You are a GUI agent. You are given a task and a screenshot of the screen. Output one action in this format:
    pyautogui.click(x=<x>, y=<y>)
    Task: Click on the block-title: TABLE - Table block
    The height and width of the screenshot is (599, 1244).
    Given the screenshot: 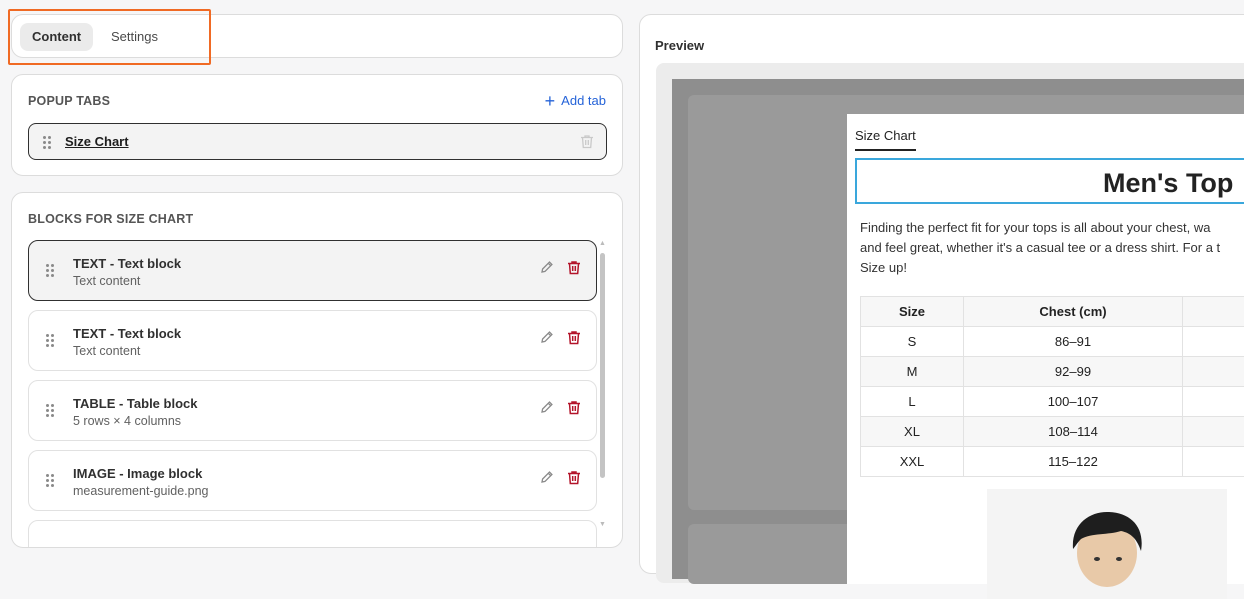 What is the action you would take?
    pyautogui.click(x=135, y=403)
    